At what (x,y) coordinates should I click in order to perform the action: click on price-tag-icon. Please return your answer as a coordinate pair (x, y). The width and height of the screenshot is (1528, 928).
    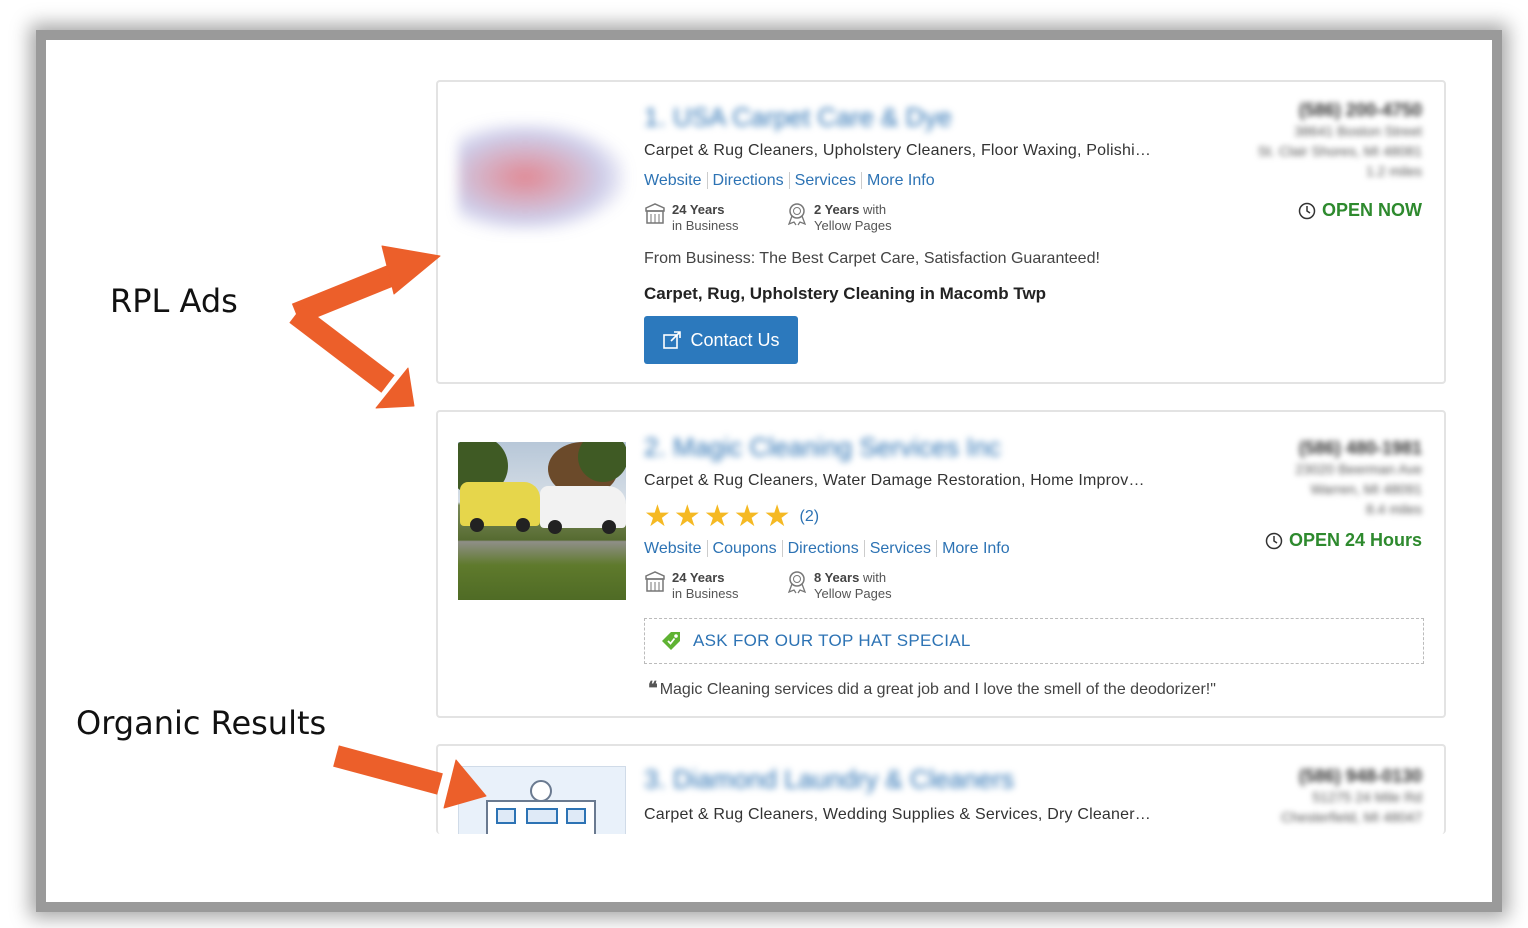
    Looking at the image, I should click on (671, 641).